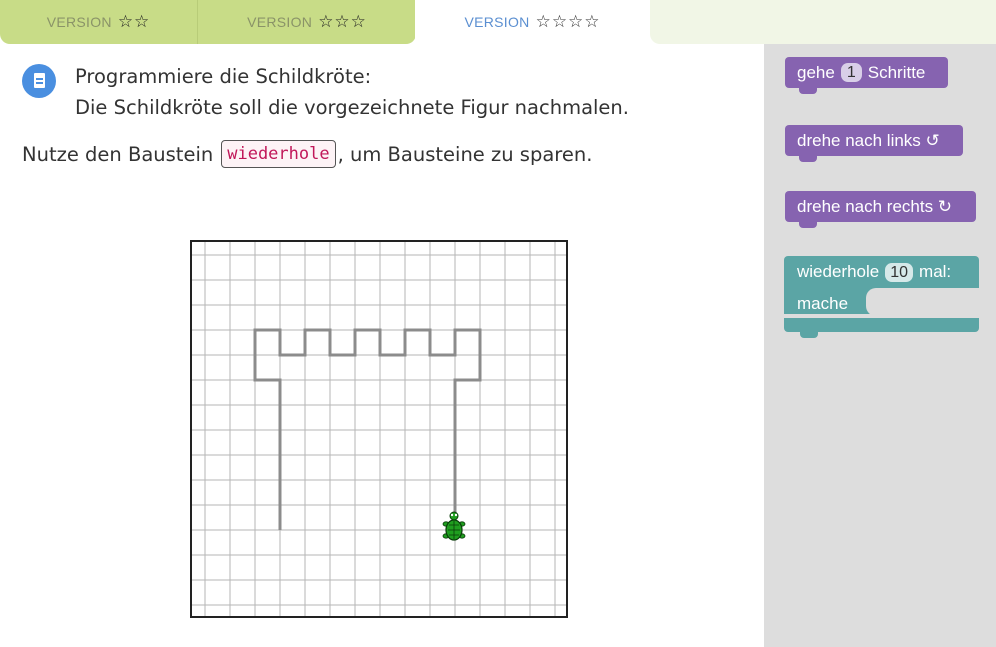  What do you see at coordinates (922, 302) in the screenshot?
I see `repeat-block-slot` at bounding box center [922, 302].